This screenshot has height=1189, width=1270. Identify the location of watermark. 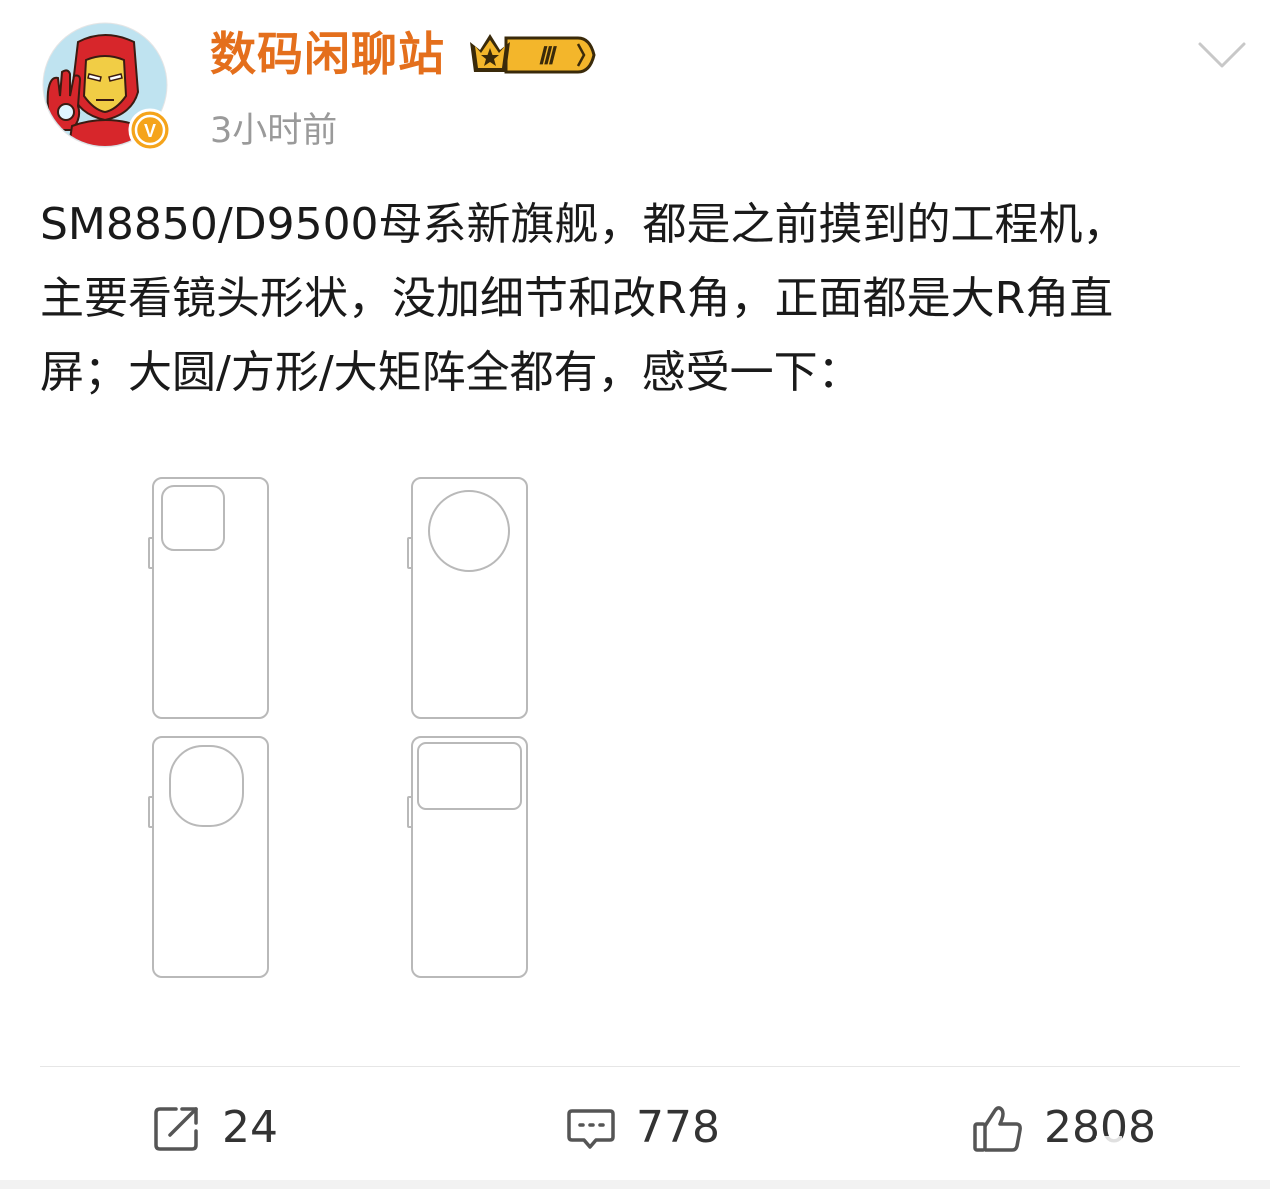
(1172, 1146).